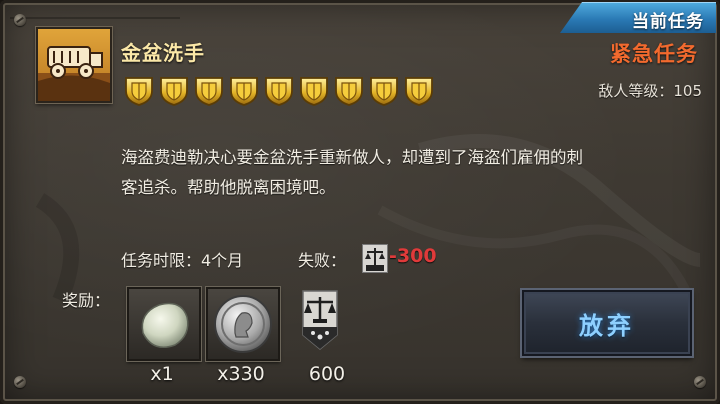 The height and width of the screenshot is (404, 720). Describe the element at coordinates (352, 157) in the screenshot. I see `description-line: 海盗费迪勒决心要金盆洗手重新做人，却遭到了海盗们雇佣的刺` at that location.